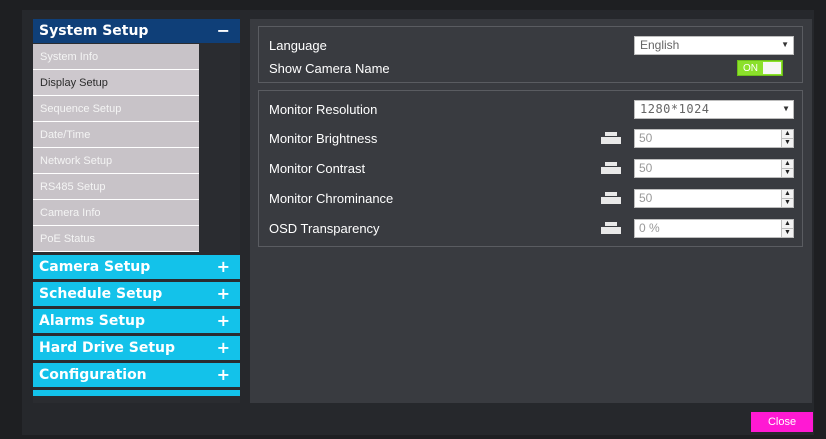 This screenshot has height=439, width=826. I want to click on toggle-state-text: ON, so click(750, 68).